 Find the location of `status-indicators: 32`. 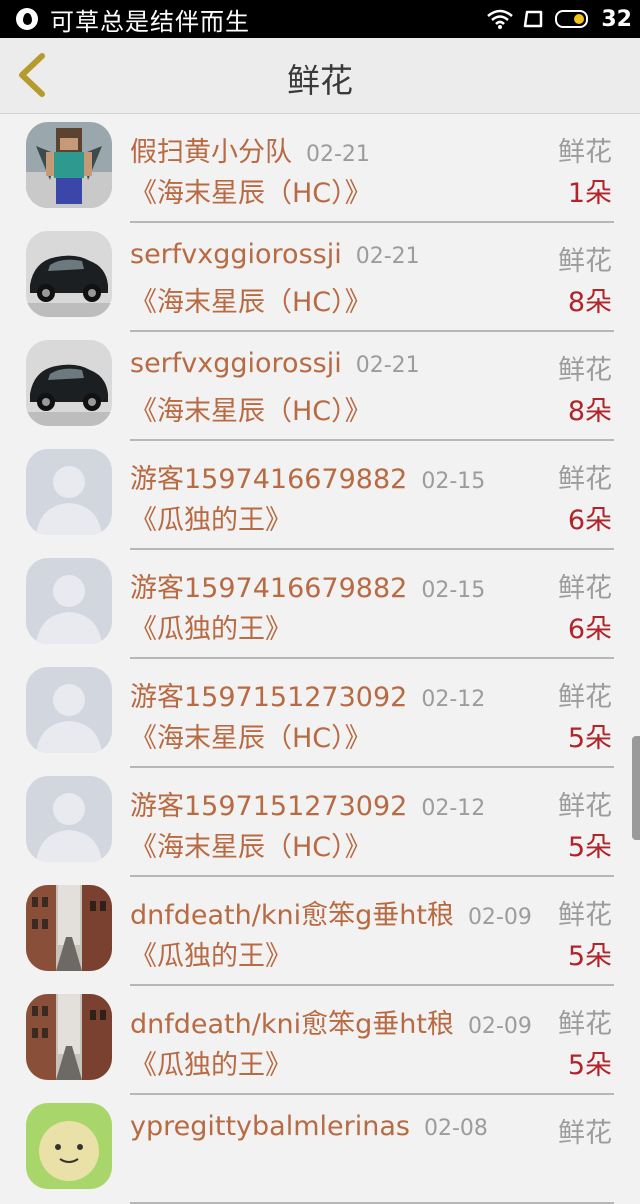

status-indicators: 32 is located at coordinates (559, 19).